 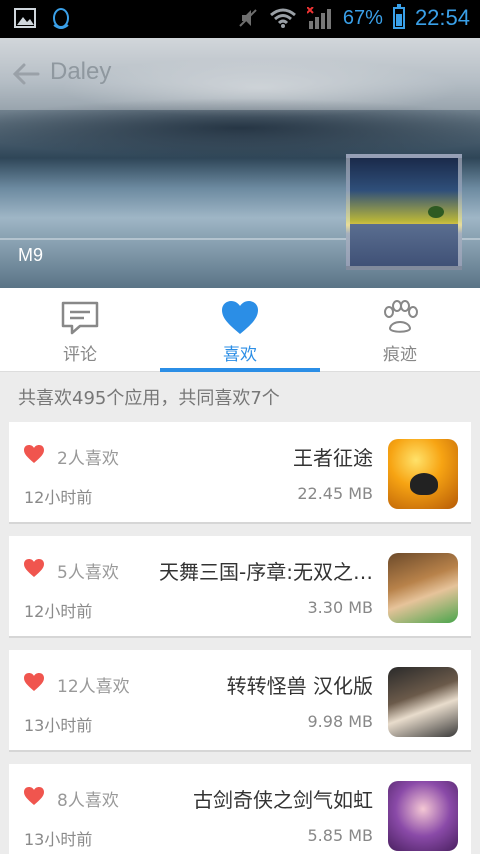 I want to click on wifi-icon, so click(x=282, y=18).